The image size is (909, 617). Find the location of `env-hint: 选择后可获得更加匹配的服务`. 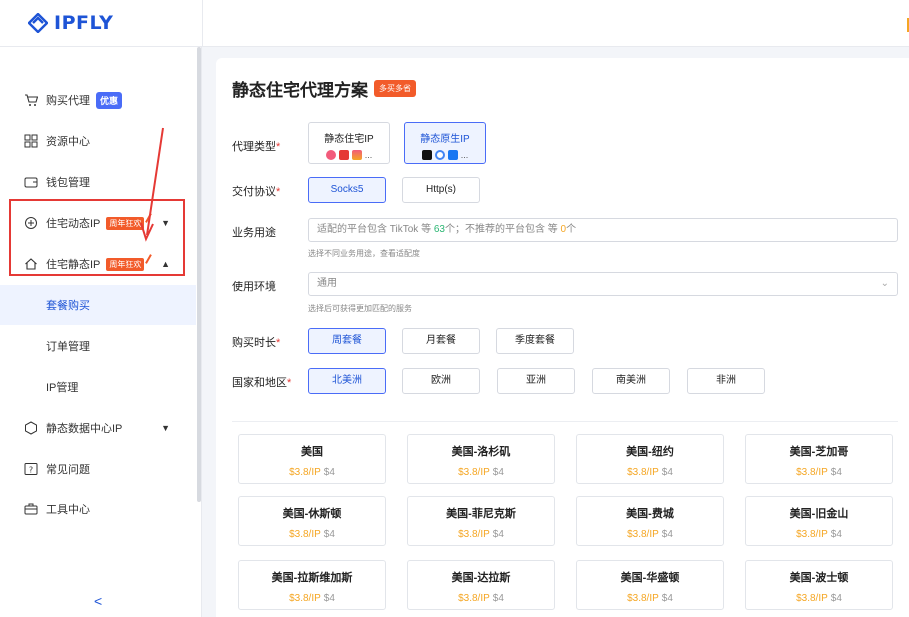

env-hint: 选择后可获得更加匹配的服务 is located at coordinates (360, 308).